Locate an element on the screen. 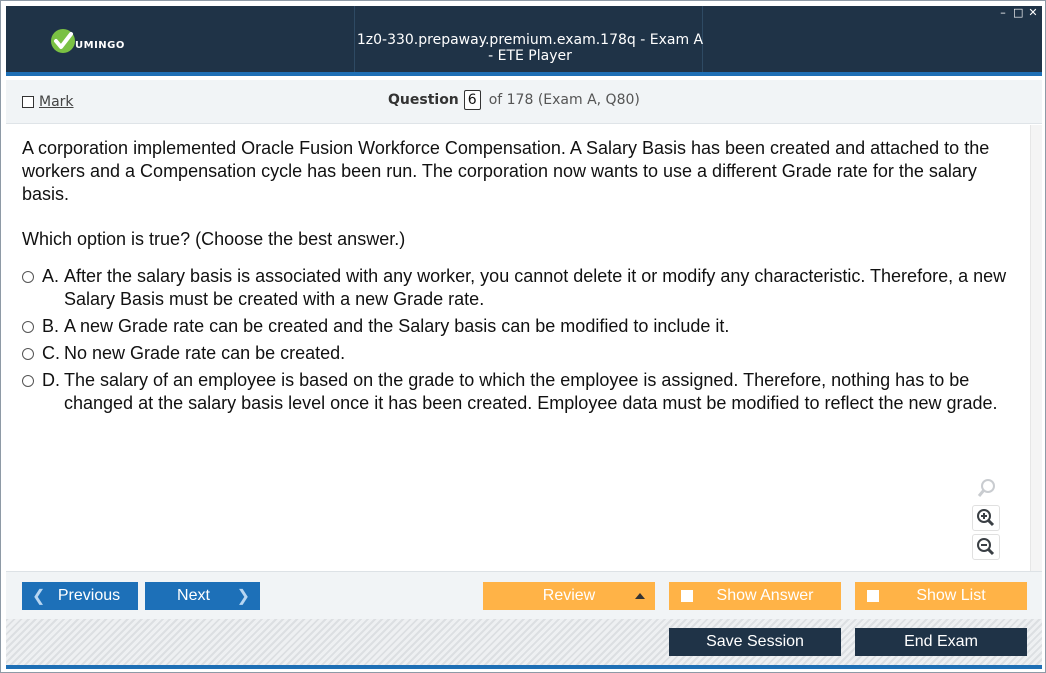 The width and height of the screenshot is (1046, 673). end-exam-label: End Exam is located at coordinates (941, 641).